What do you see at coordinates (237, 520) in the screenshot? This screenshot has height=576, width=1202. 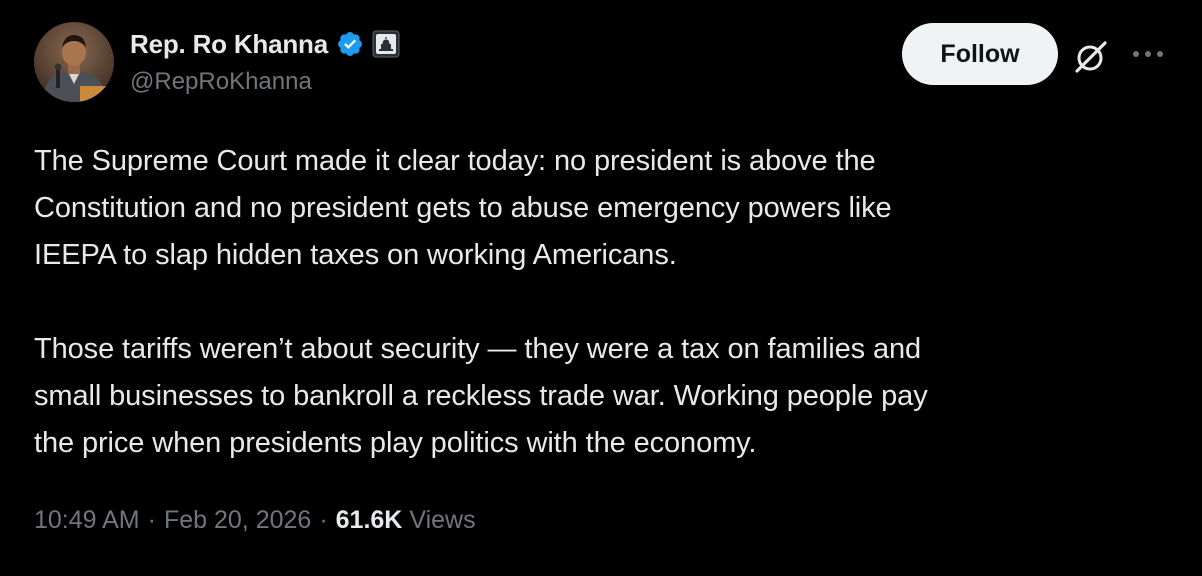 I see `tweet-date: Feb 20, 2026` at bounding box center [237, 520].